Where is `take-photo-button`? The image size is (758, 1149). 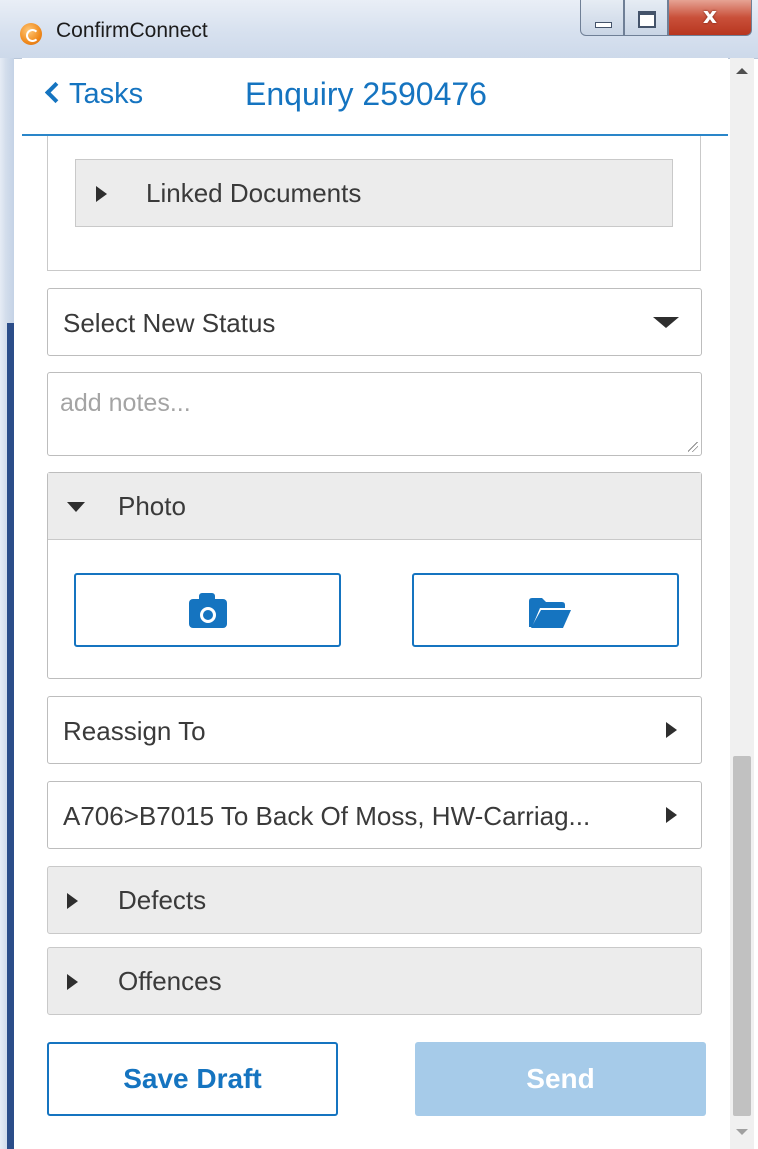 take-photo-button is located at coordinates (207, 610).